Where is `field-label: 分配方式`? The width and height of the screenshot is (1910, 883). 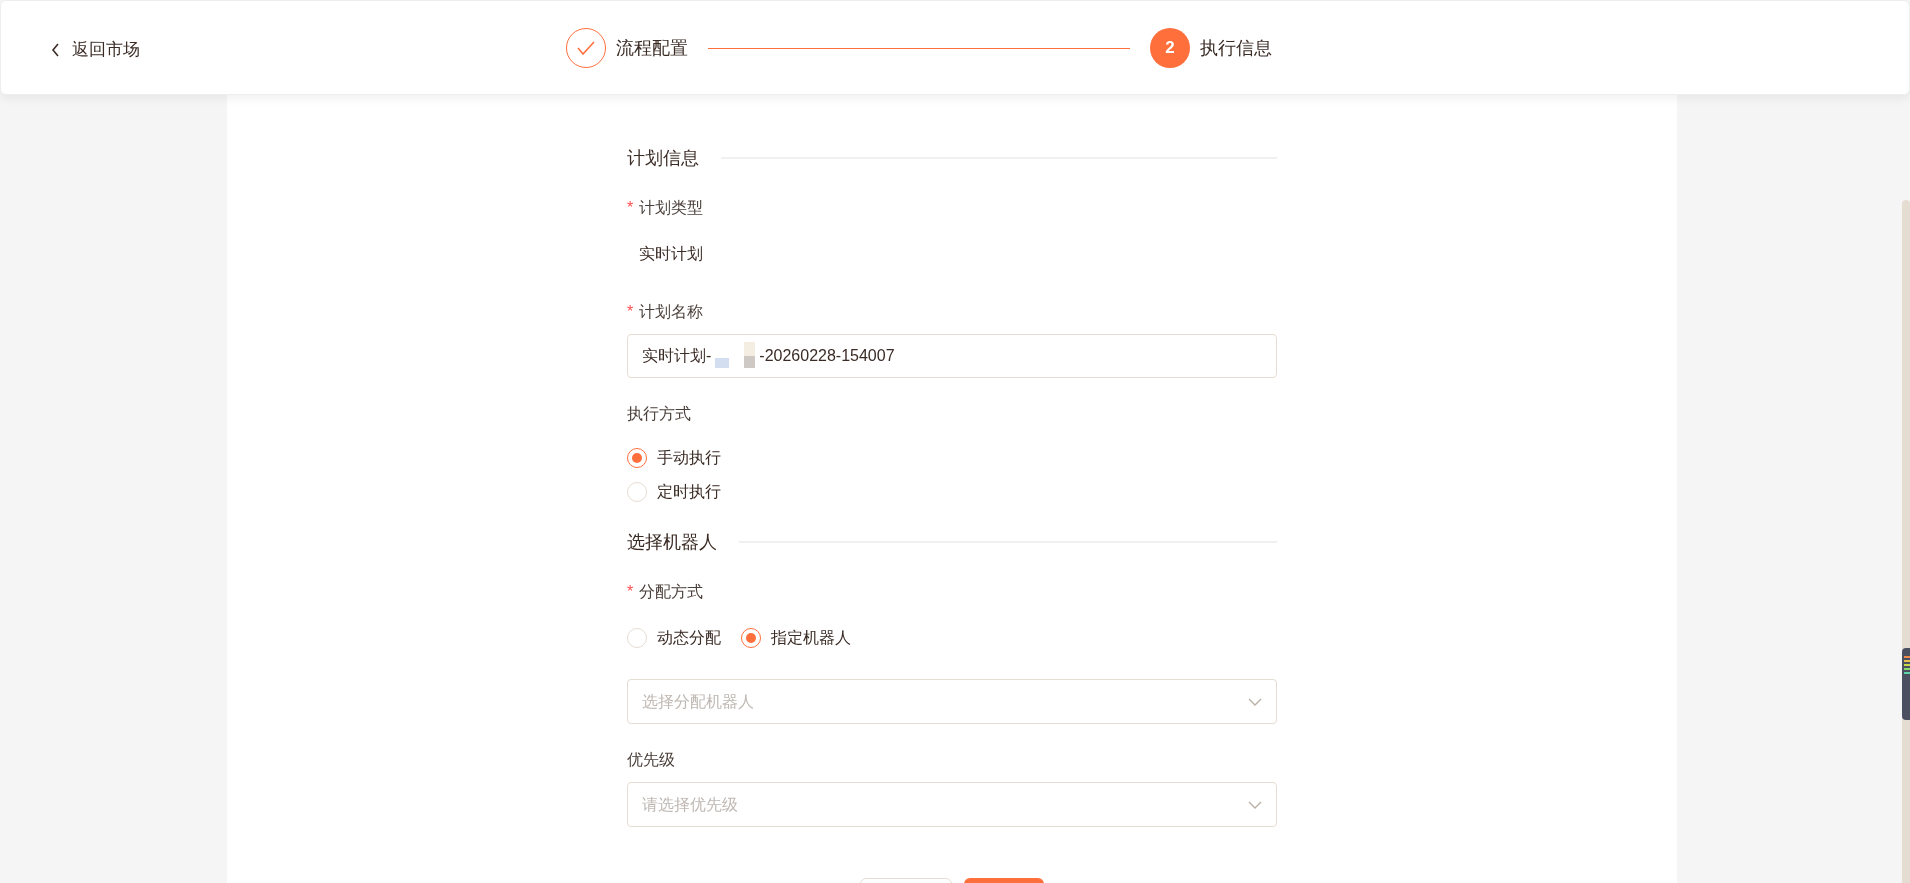 field-label: 分配方式 is located at coordinates (671, 592).